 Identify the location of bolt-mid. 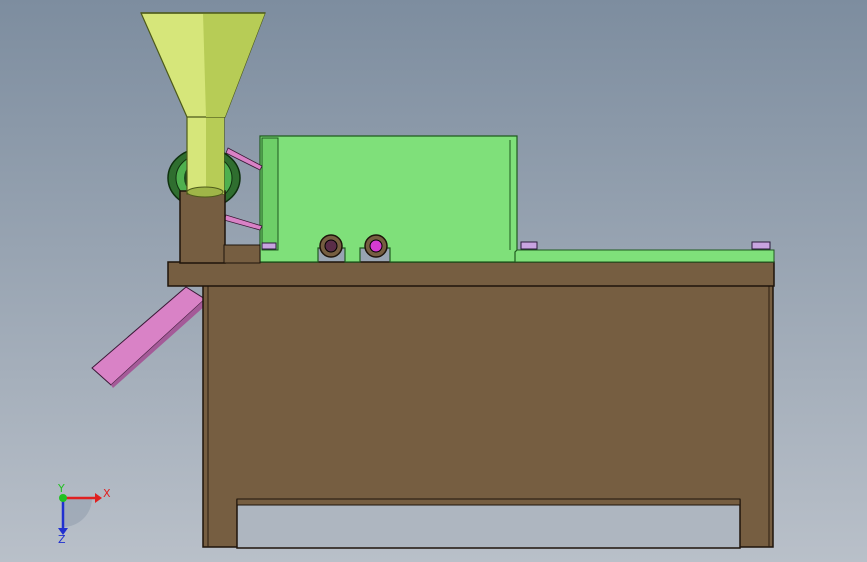
(529, 245).